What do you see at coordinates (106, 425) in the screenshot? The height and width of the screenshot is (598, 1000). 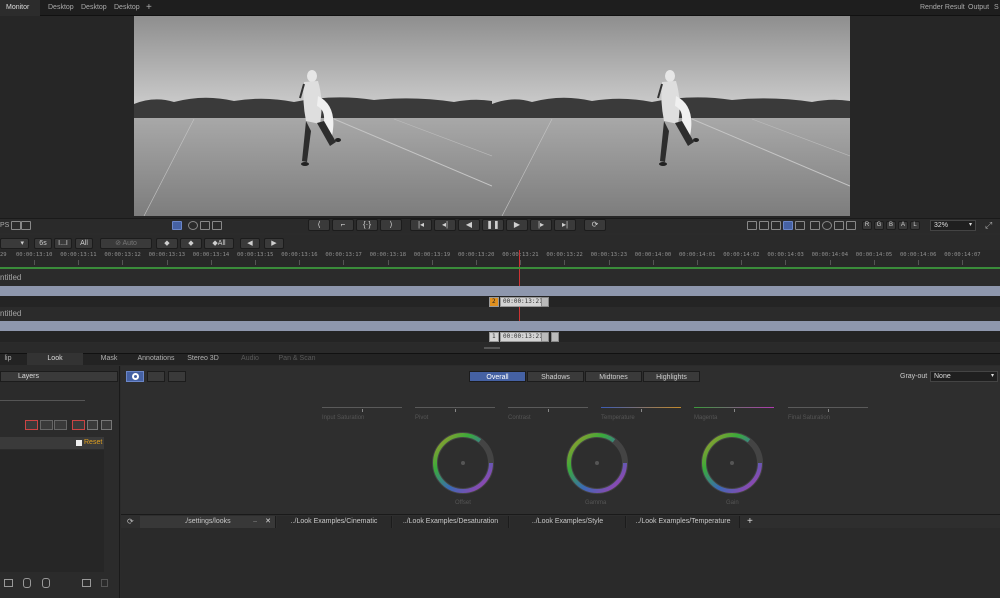 I see `layer-option-b-icon` at bounding box center [106, 425].